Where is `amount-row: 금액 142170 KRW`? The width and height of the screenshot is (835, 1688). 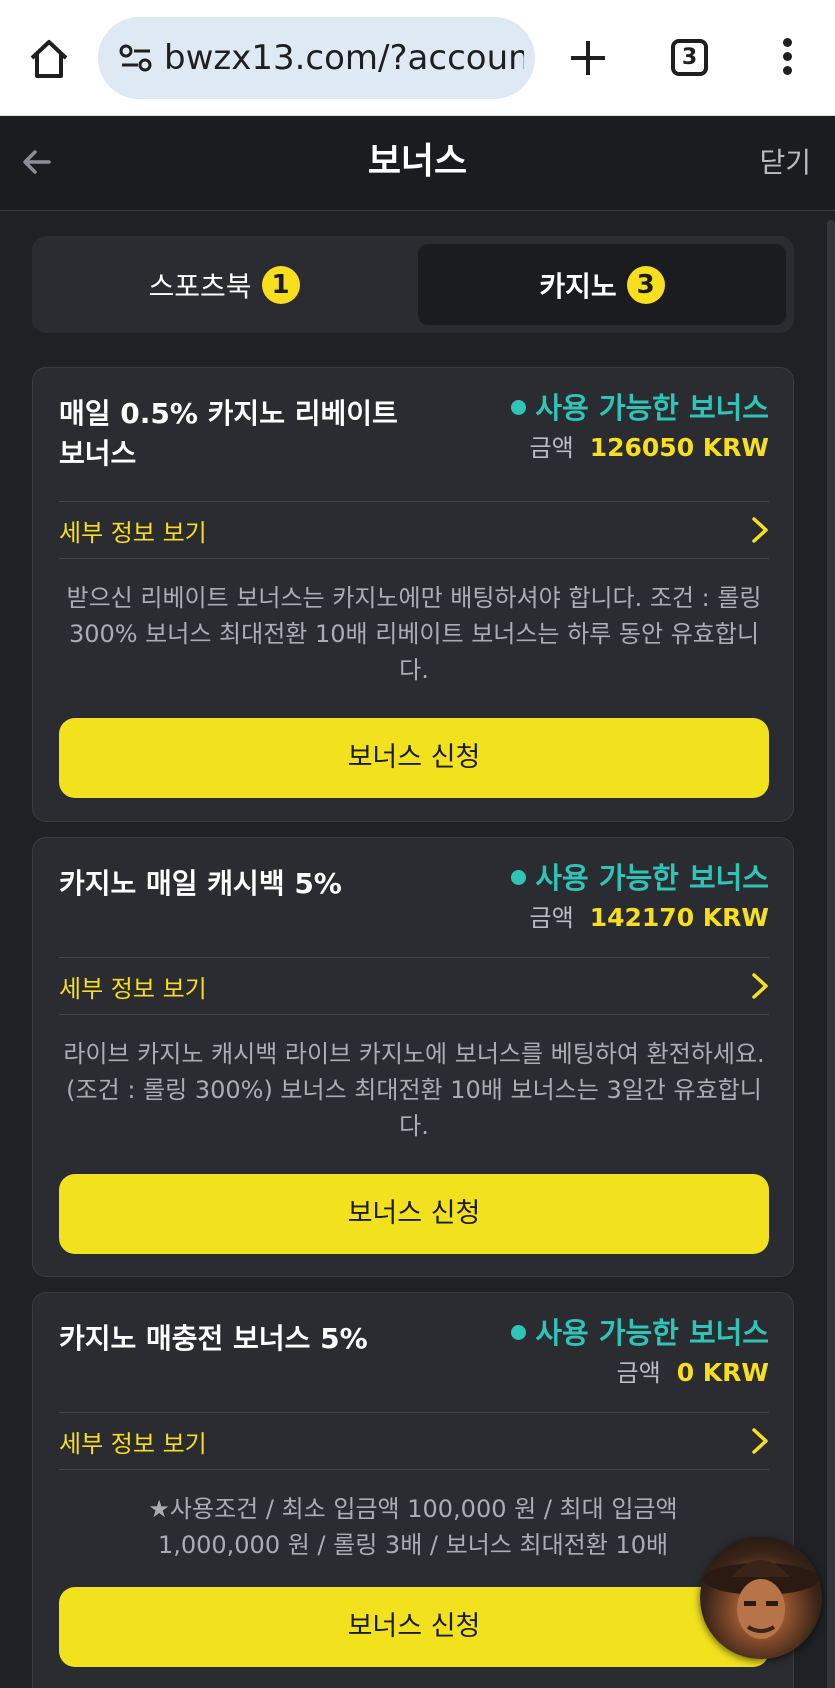
amount-row: 금액 142170 KRW is located at coordinates (649, 919).